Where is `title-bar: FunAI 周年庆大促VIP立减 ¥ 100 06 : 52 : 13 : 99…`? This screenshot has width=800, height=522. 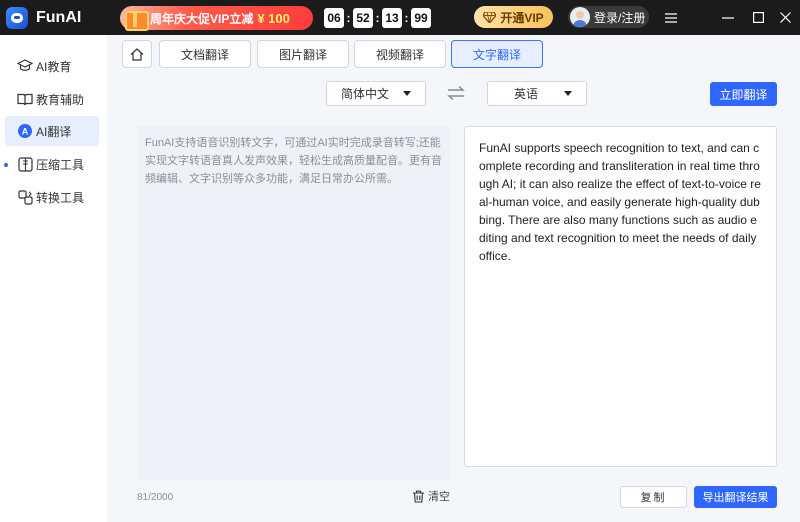 title-bar: FunAI 周年庆大促VIP立减 ¥ 100 06 : 52 : 13 : 99… is located at coordinates (400, 17).